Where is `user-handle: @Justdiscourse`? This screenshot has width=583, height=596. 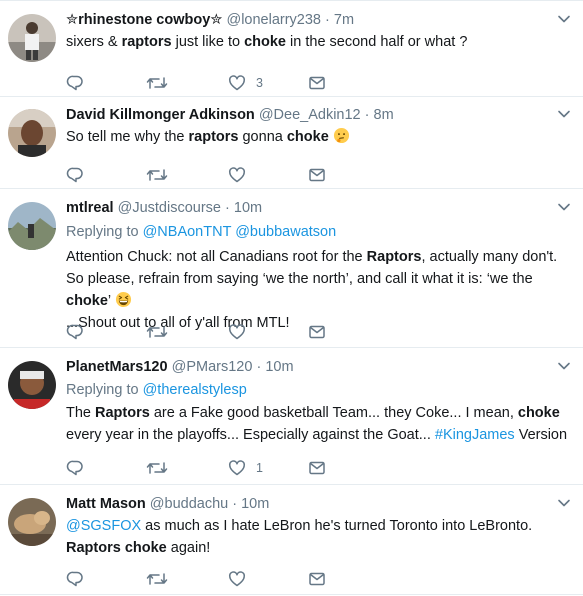 user-handle: @Justdiscourse is located at coordinates (169, 208).